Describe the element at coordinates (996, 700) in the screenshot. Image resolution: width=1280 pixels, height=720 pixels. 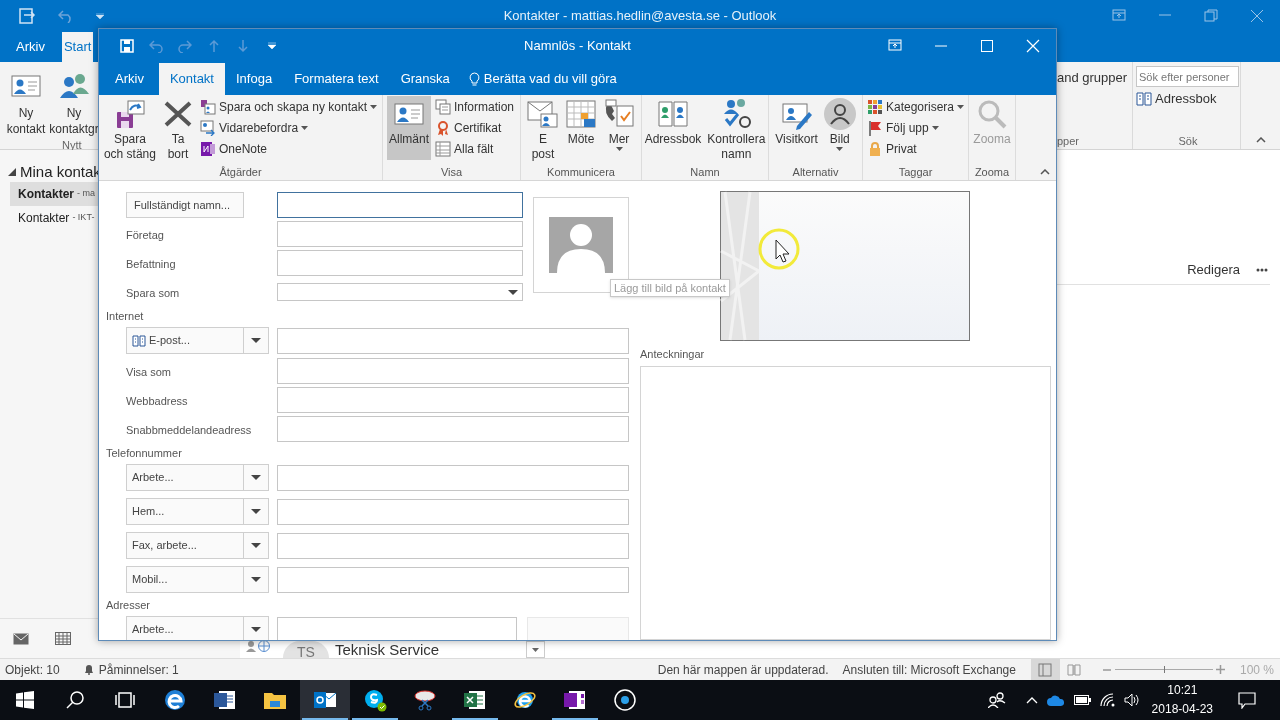
I see `people-icon` at that location.